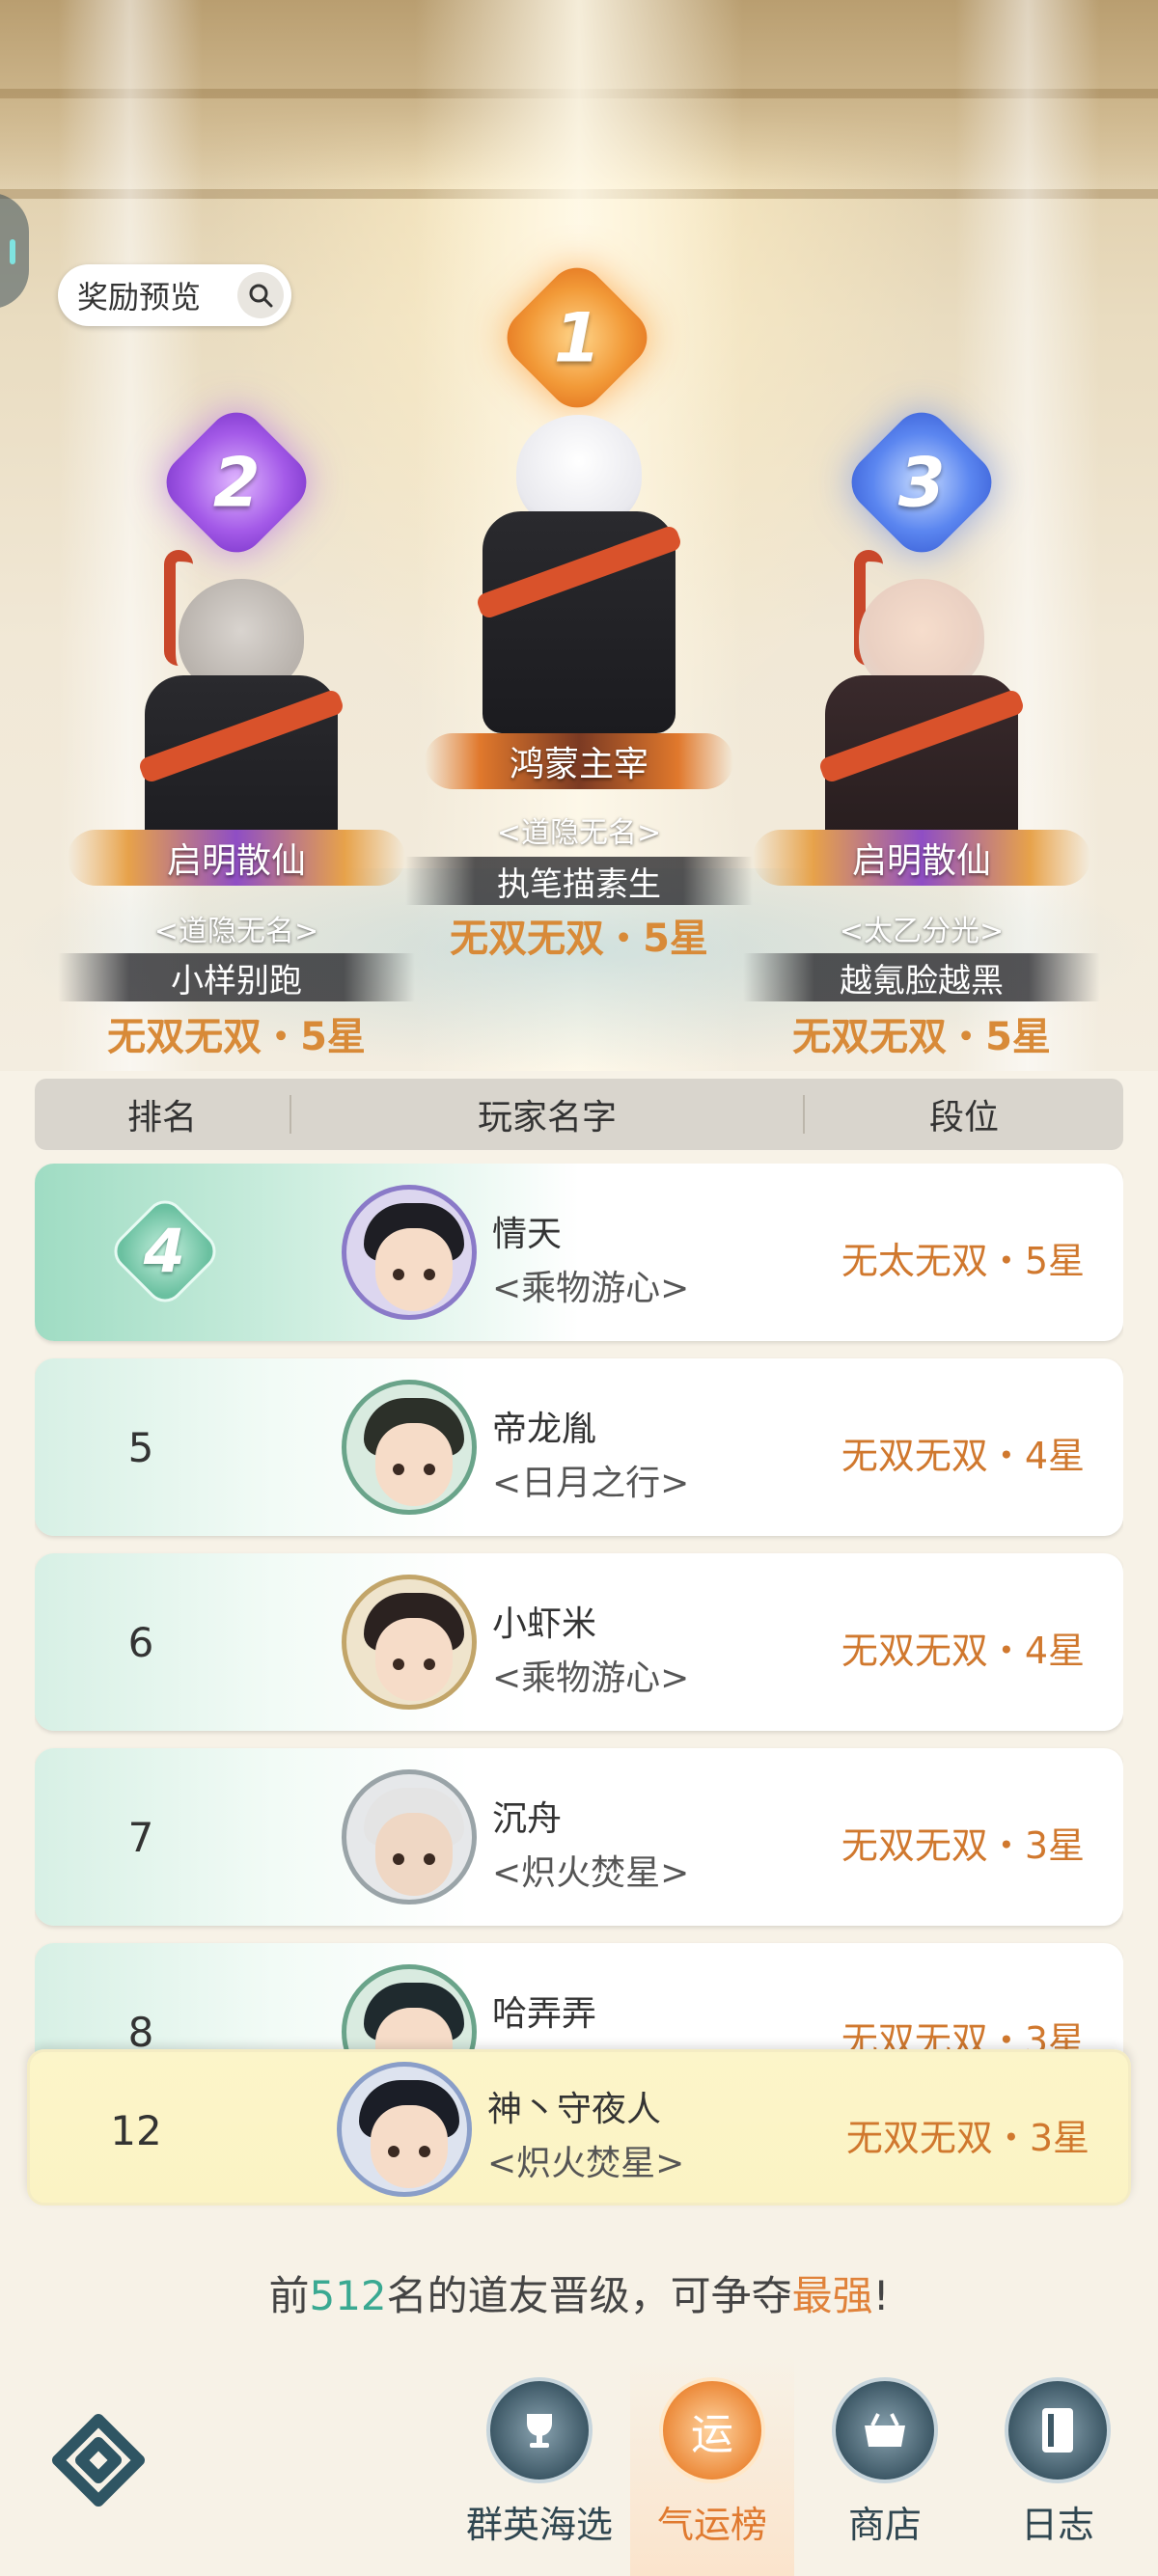 The width and height of the screenshot is (1158, 2576). Describe the element at coordinates (586, 2163) in the screenshot. I see `my-player-guild: <炽火焚星>` at that location.